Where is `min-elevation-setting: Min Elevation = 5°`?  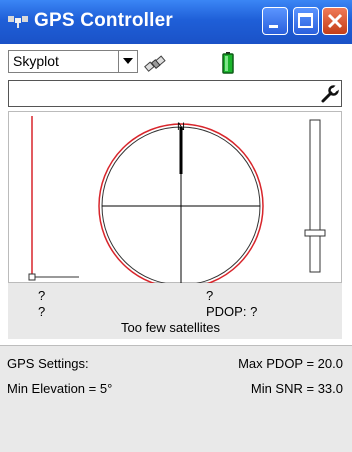
min-elevation-setting: Min Elevation = 5° is located at coordinates (60, 388).